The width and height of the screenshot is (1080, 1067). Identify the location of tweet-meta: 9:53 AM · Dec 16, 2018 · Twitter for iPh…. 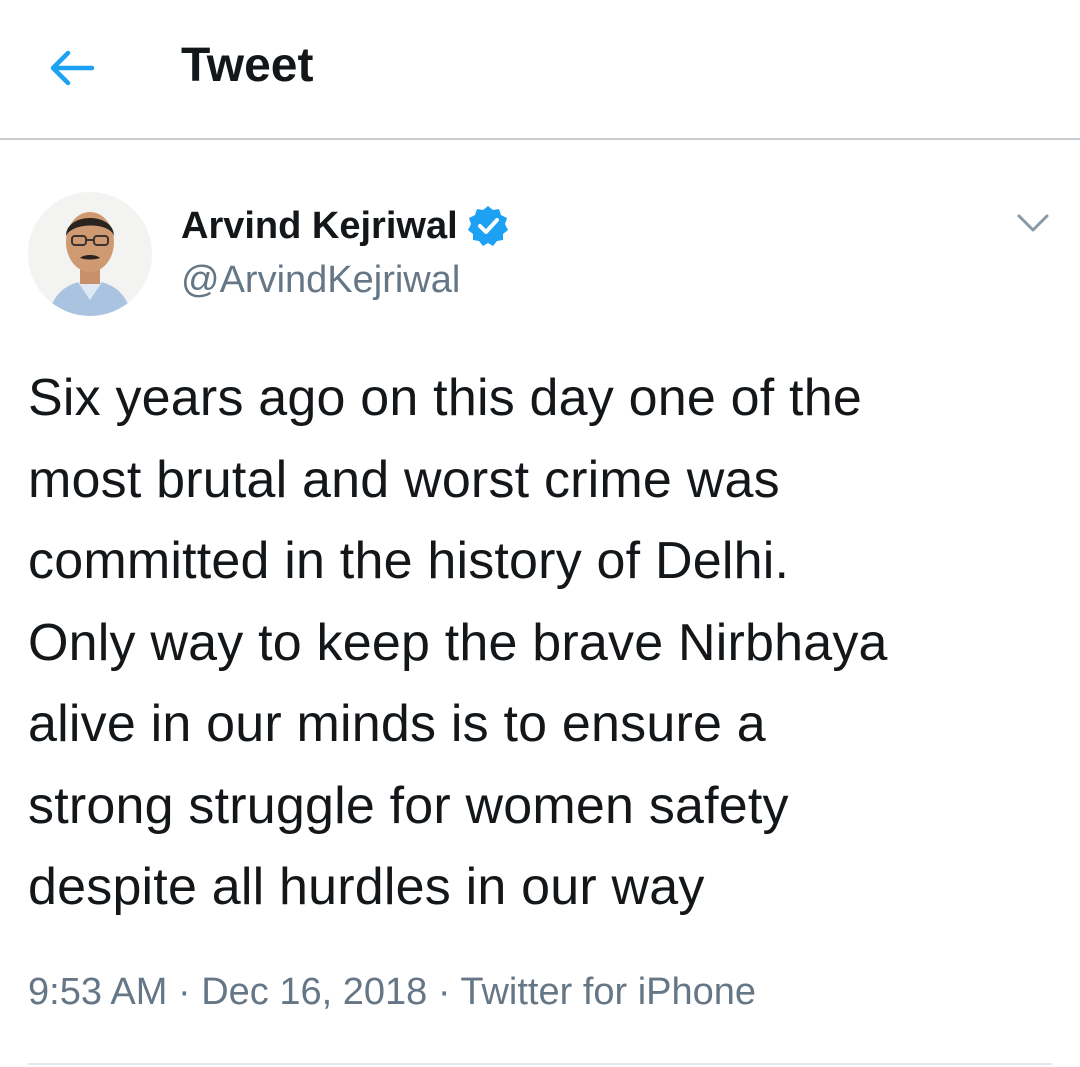
(392, 992).